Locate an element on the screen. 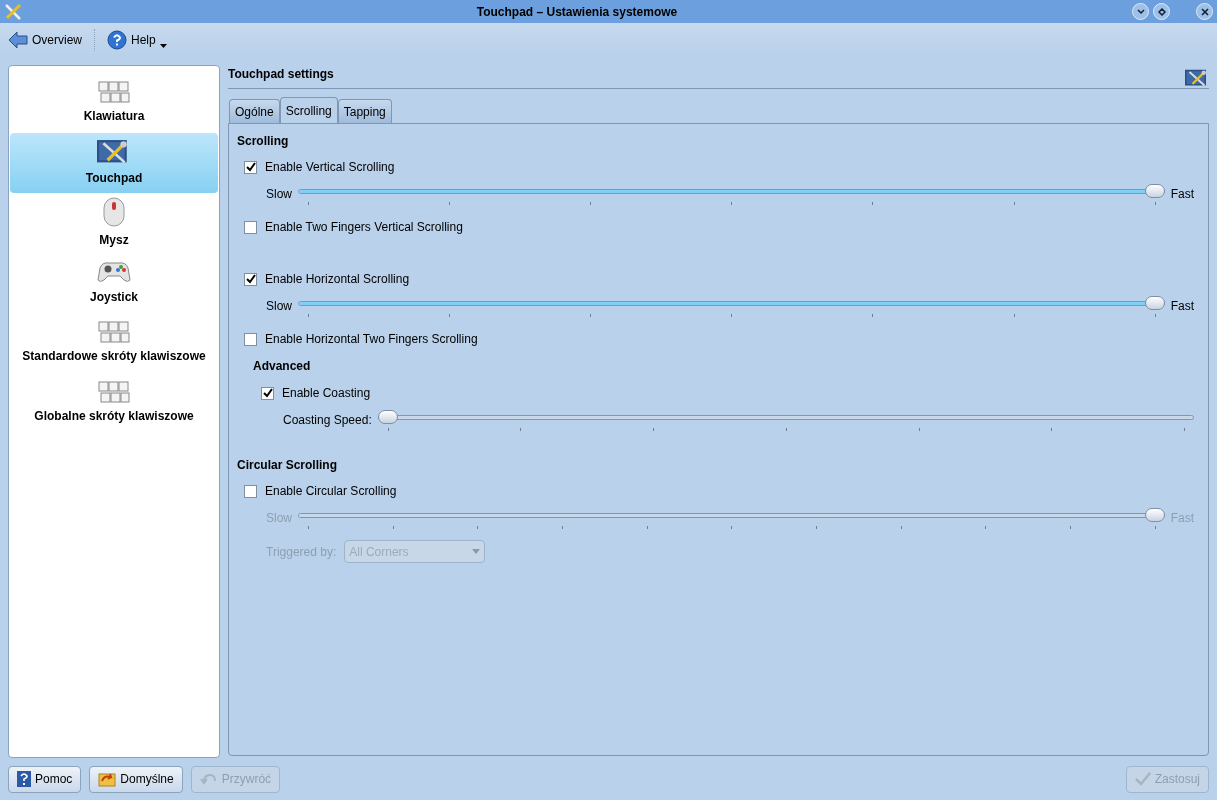 Image resolution: width=1217 pixels, height=800 pixels. undo-folder-icon is located at coordinates (107, 779).